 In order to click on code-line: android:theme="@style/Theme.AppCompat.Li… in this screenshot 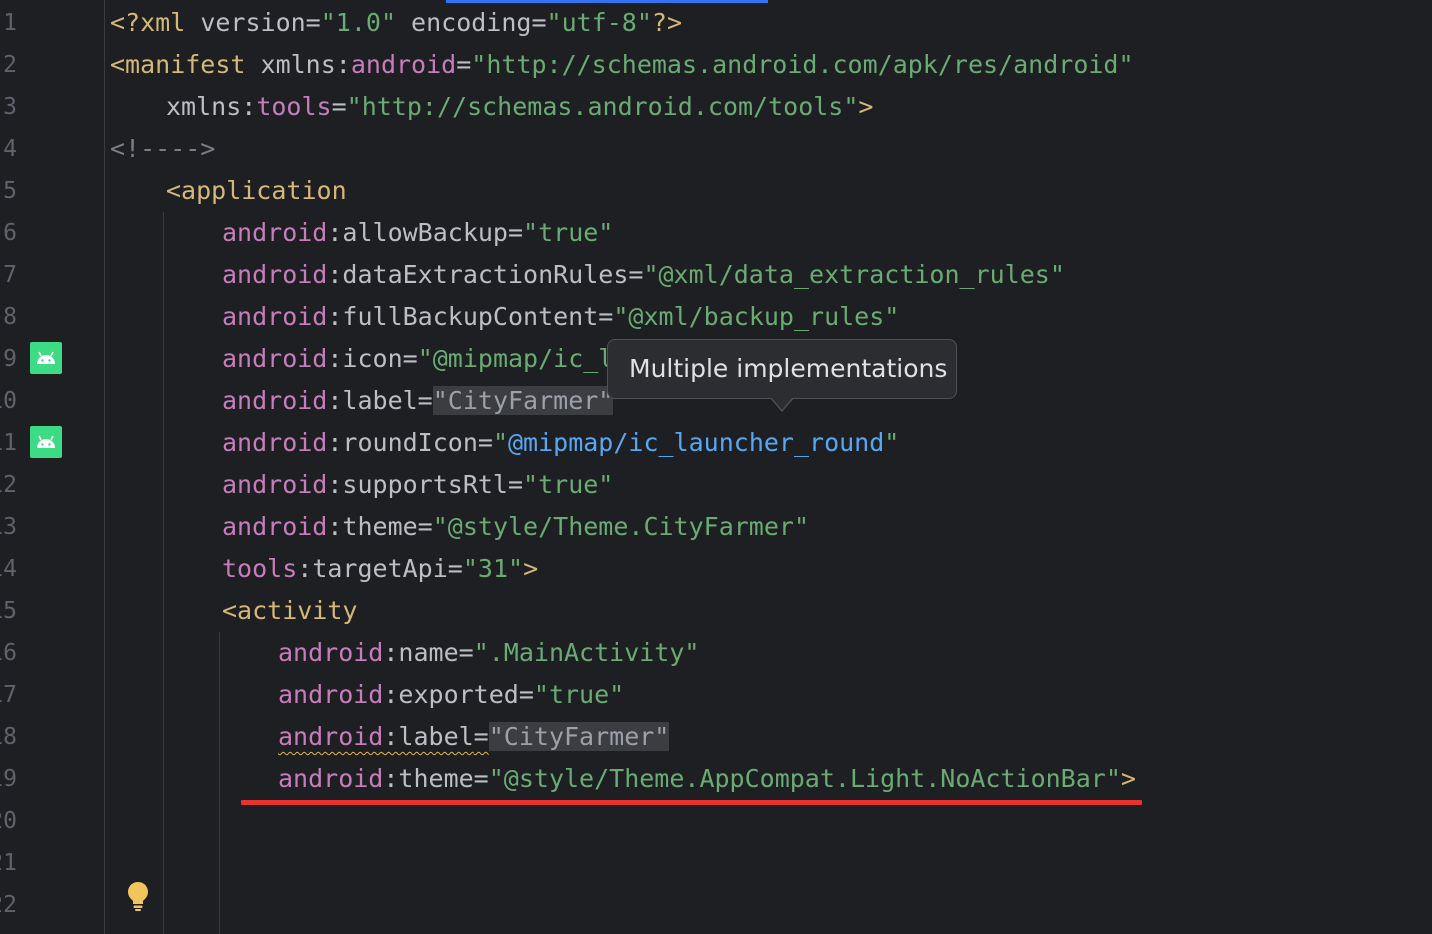, I will do `click(707, 779)`.